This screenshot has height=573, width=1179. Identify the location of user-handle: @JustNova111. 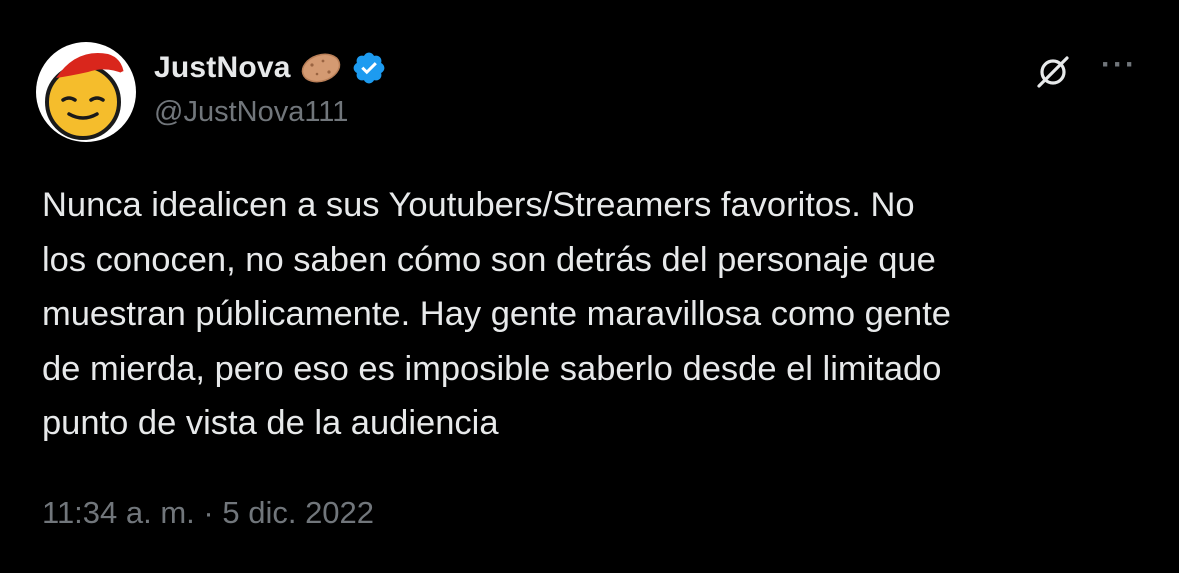
(251, 112).